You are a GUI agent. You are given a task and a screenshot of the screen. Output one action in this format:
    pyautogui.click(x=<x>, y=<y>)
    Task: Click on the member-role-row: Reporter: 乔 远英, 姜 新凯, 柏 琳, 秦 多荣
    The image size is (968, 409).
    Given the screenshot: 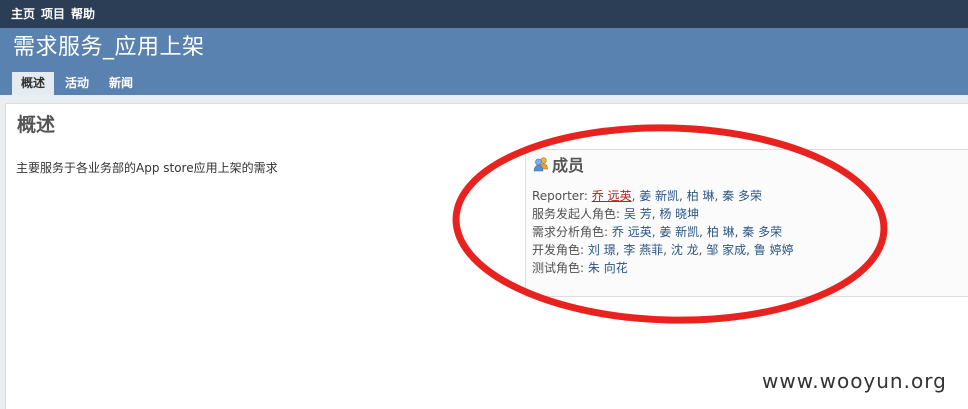 What is the action you would take?
    pyautogui.click(x=663, y=196)
    